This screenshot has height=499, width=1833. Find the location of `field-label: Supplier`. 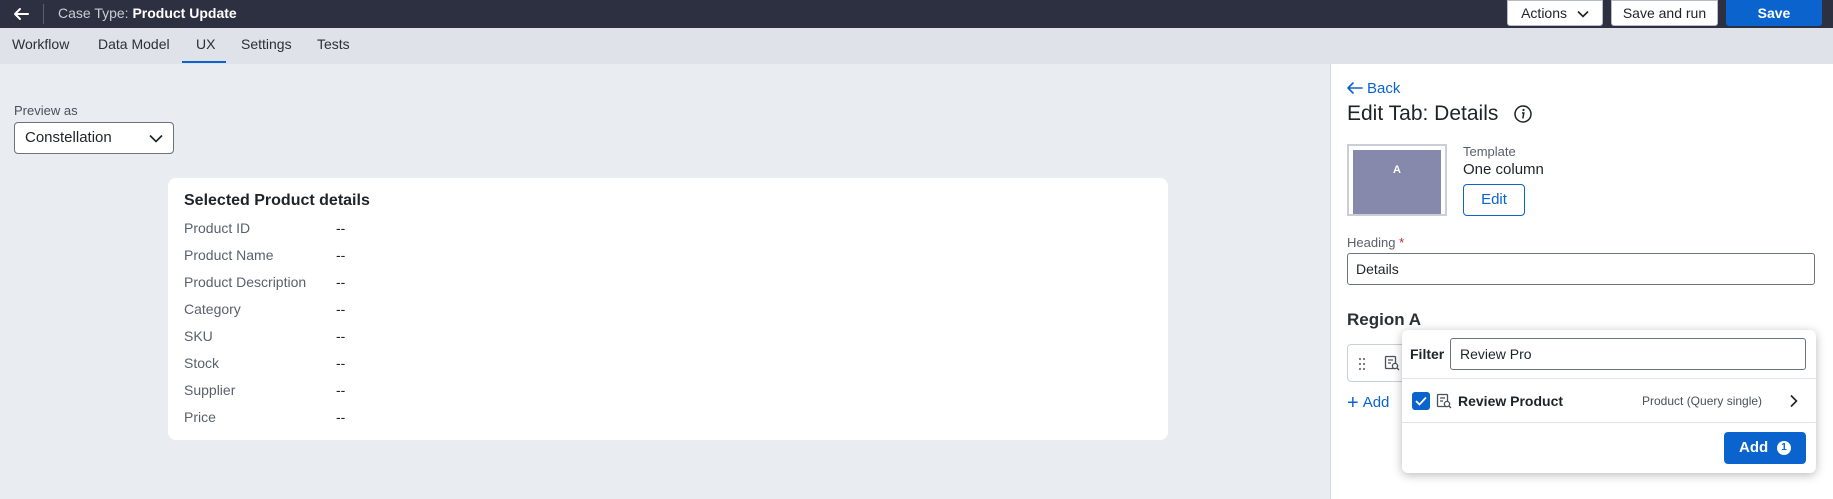

field-label: Supplier is located at coordinates (210, 390).